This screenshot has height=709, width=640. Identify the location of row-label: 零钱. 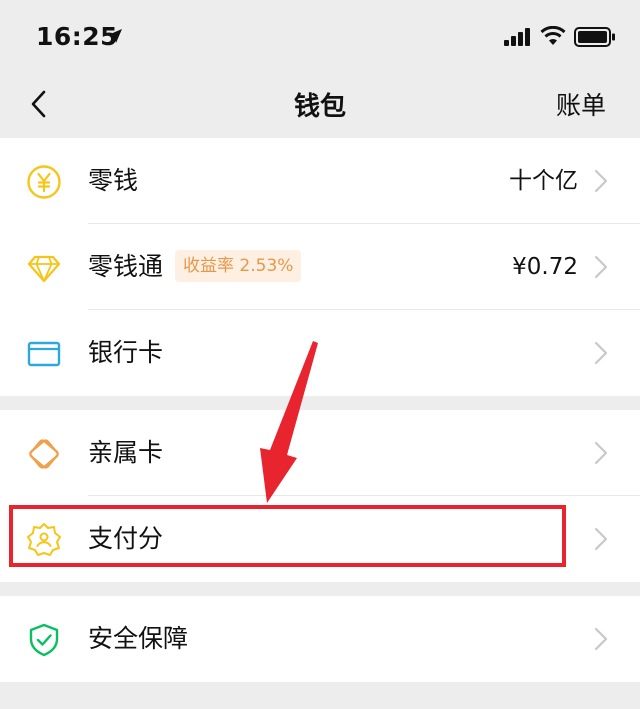
(113, 180).